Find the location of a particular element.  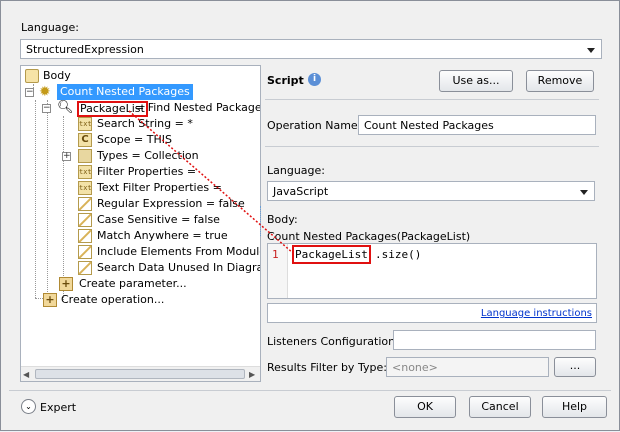

listeners-input is located at coordinates (494, 340).